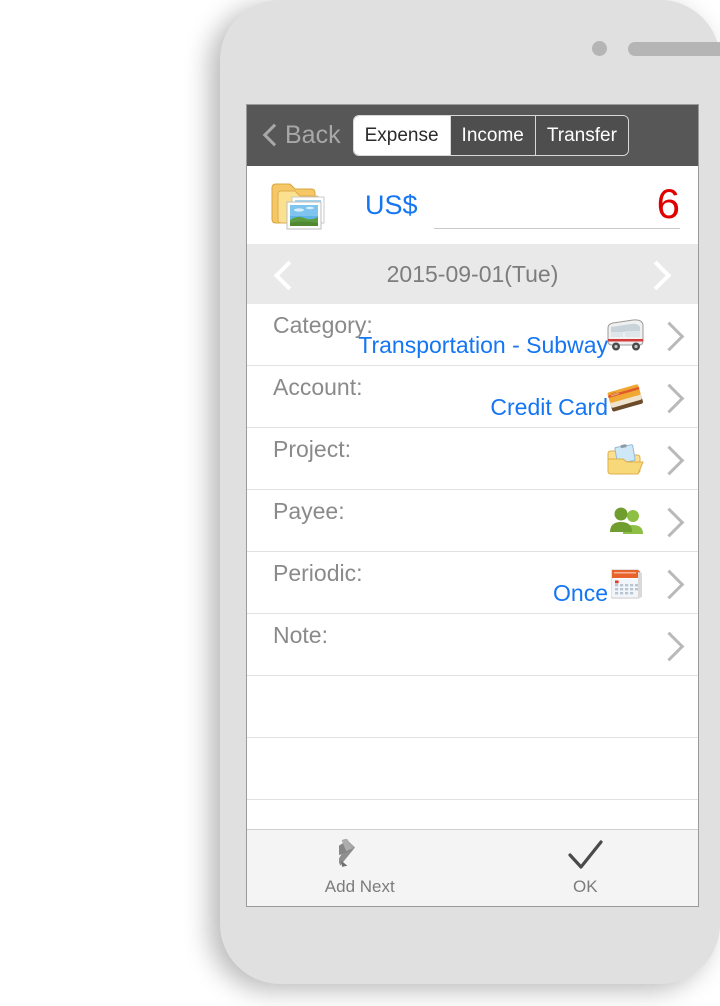  I want to click on proximity-sensor-icon, so click(599, 48).